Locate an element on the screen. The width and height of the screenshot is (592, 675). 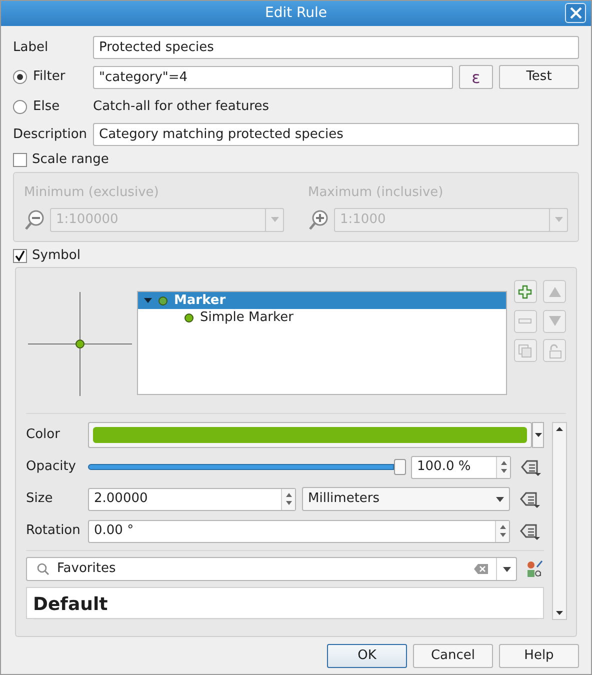
check-icon is located at coordinates (20, 256).